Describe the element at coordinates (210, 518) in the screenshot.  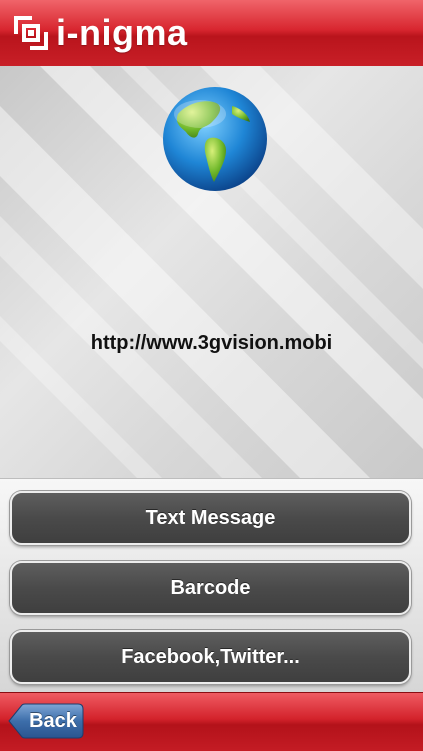
I see `text-message-button: Text Message` at that location.